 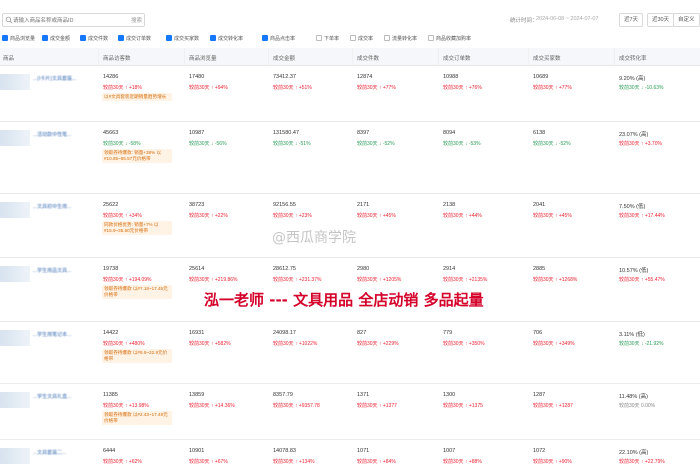 What do you see at coordinates (634, 135) in the screenshot?
I see `metric-value: 23.07% (高)` at bounding box center [634, 135].